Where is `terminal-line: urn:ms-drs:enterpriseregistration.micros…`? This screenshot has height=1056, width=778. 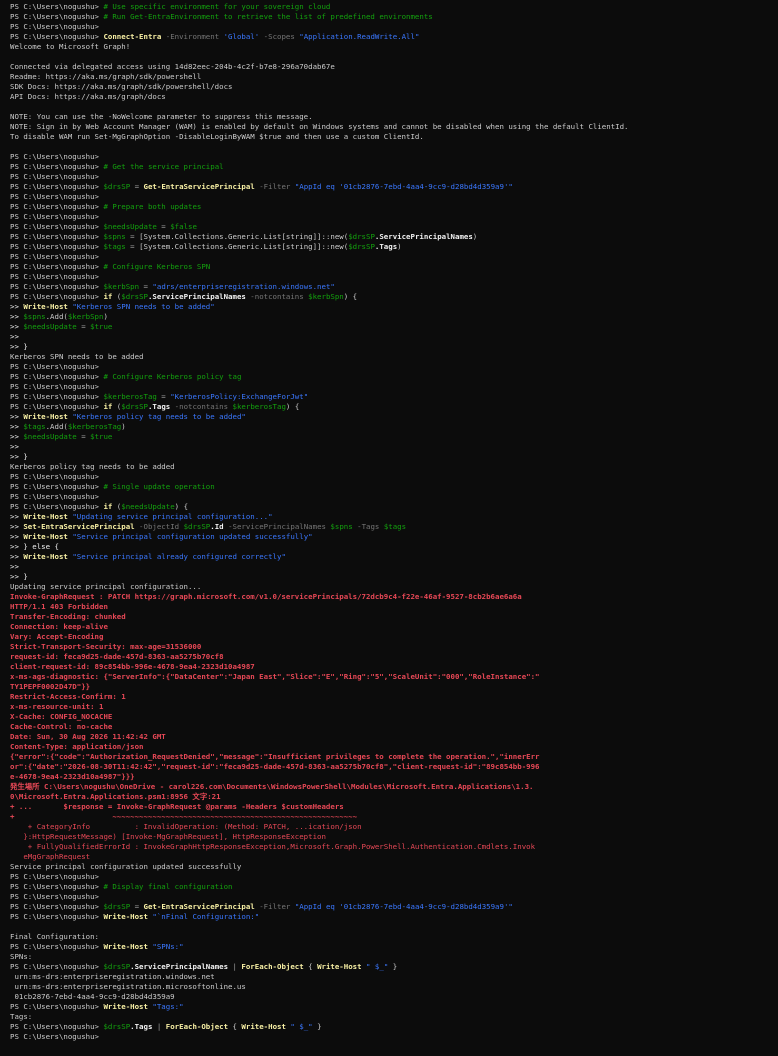 terminal-line: urn:ms-drs:enterpriseregistration.micros… is located at coordinates (394, 987).